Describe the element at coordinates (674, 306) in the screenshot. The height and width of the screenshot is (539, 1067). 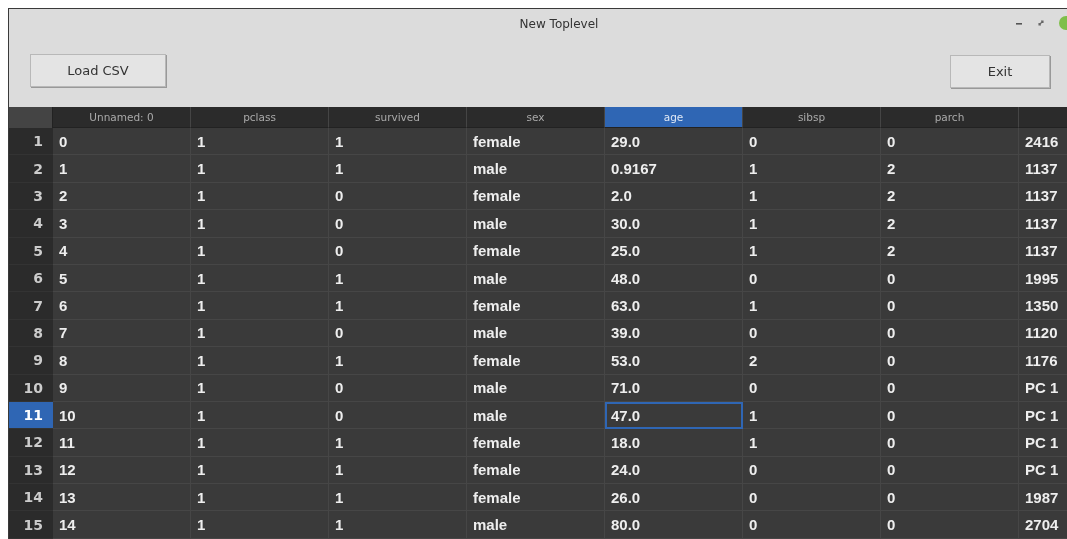
I see `table-cell: 63.0` at that location.